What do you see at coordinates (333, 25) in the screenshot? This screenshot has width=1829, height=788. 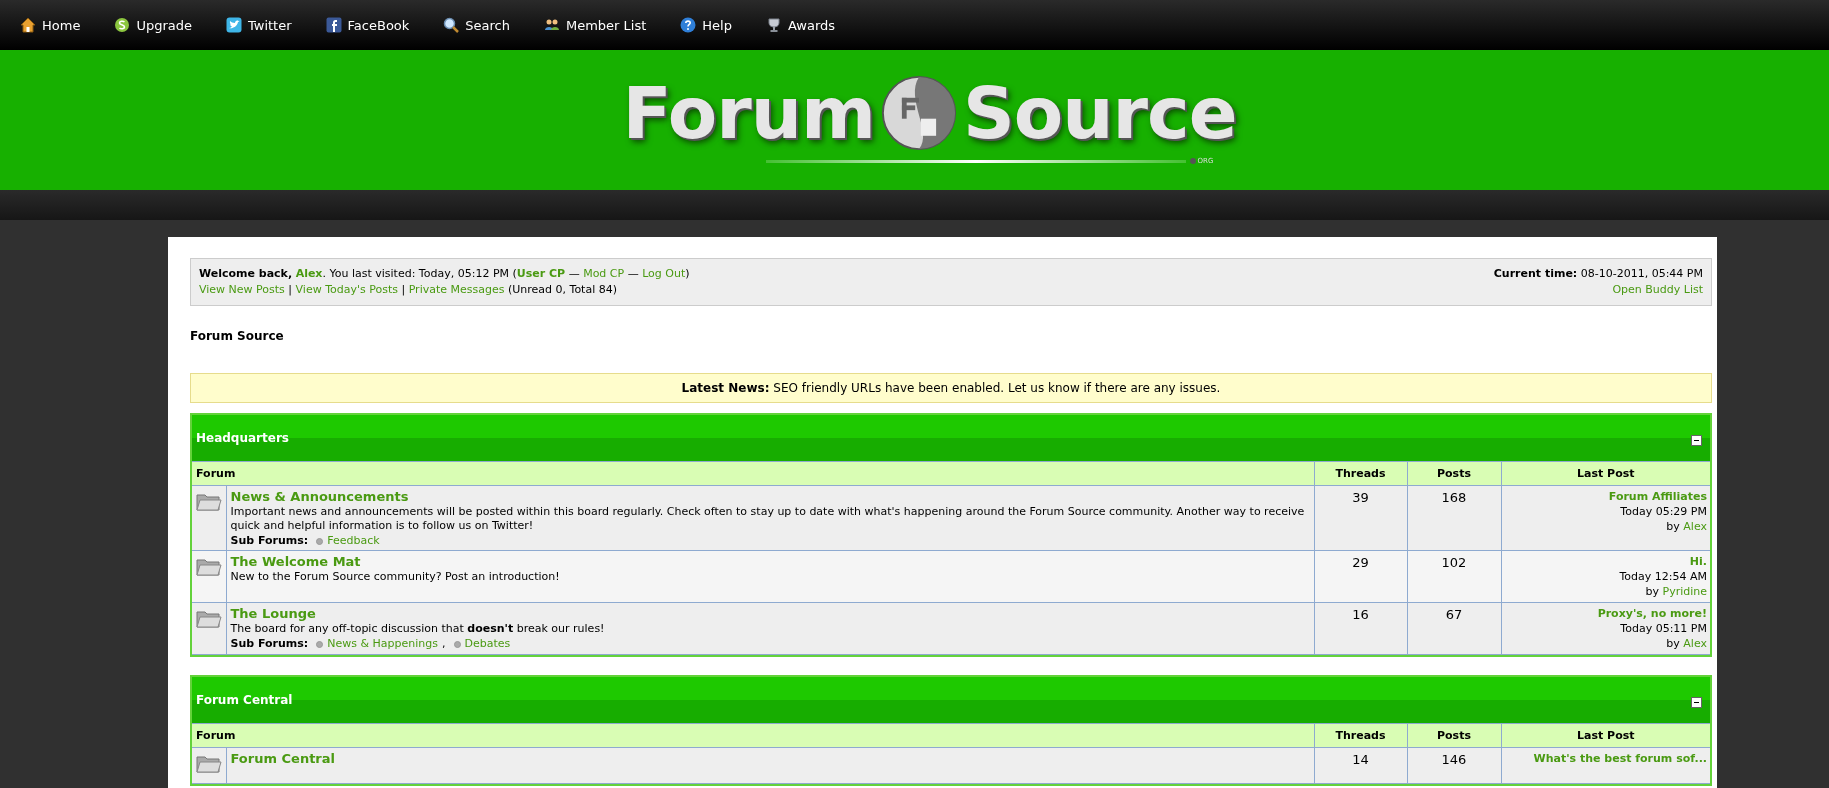 I see `page-tile-icon` at bounding box center [333, 25].